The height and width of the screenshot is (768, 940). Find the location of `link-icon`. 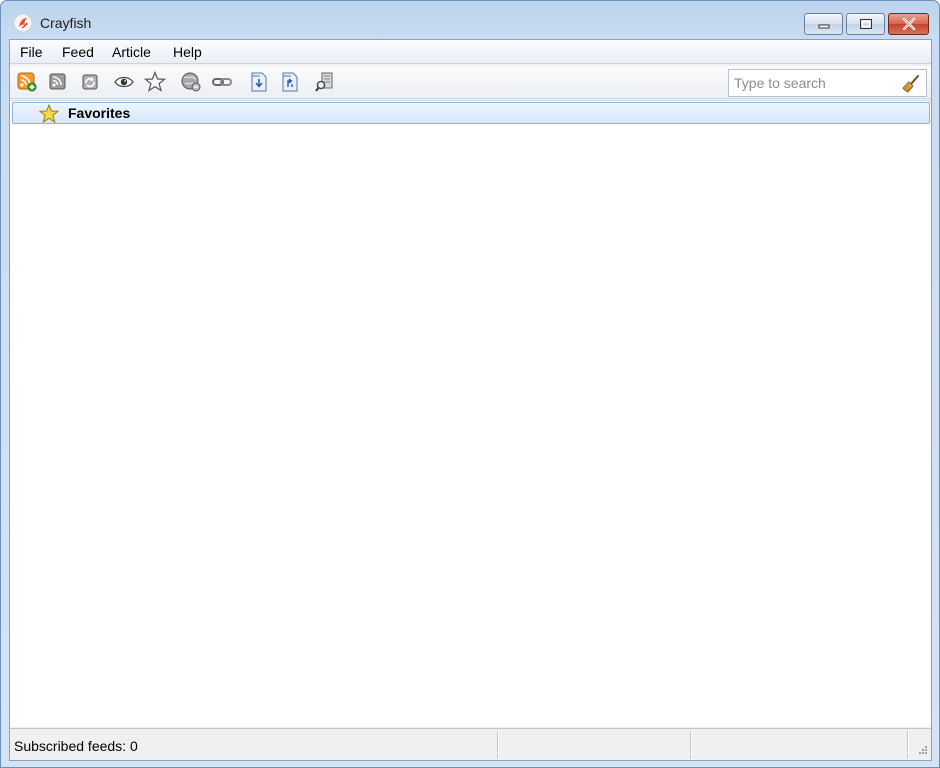

link-icon is located at coordinates (222, 82).